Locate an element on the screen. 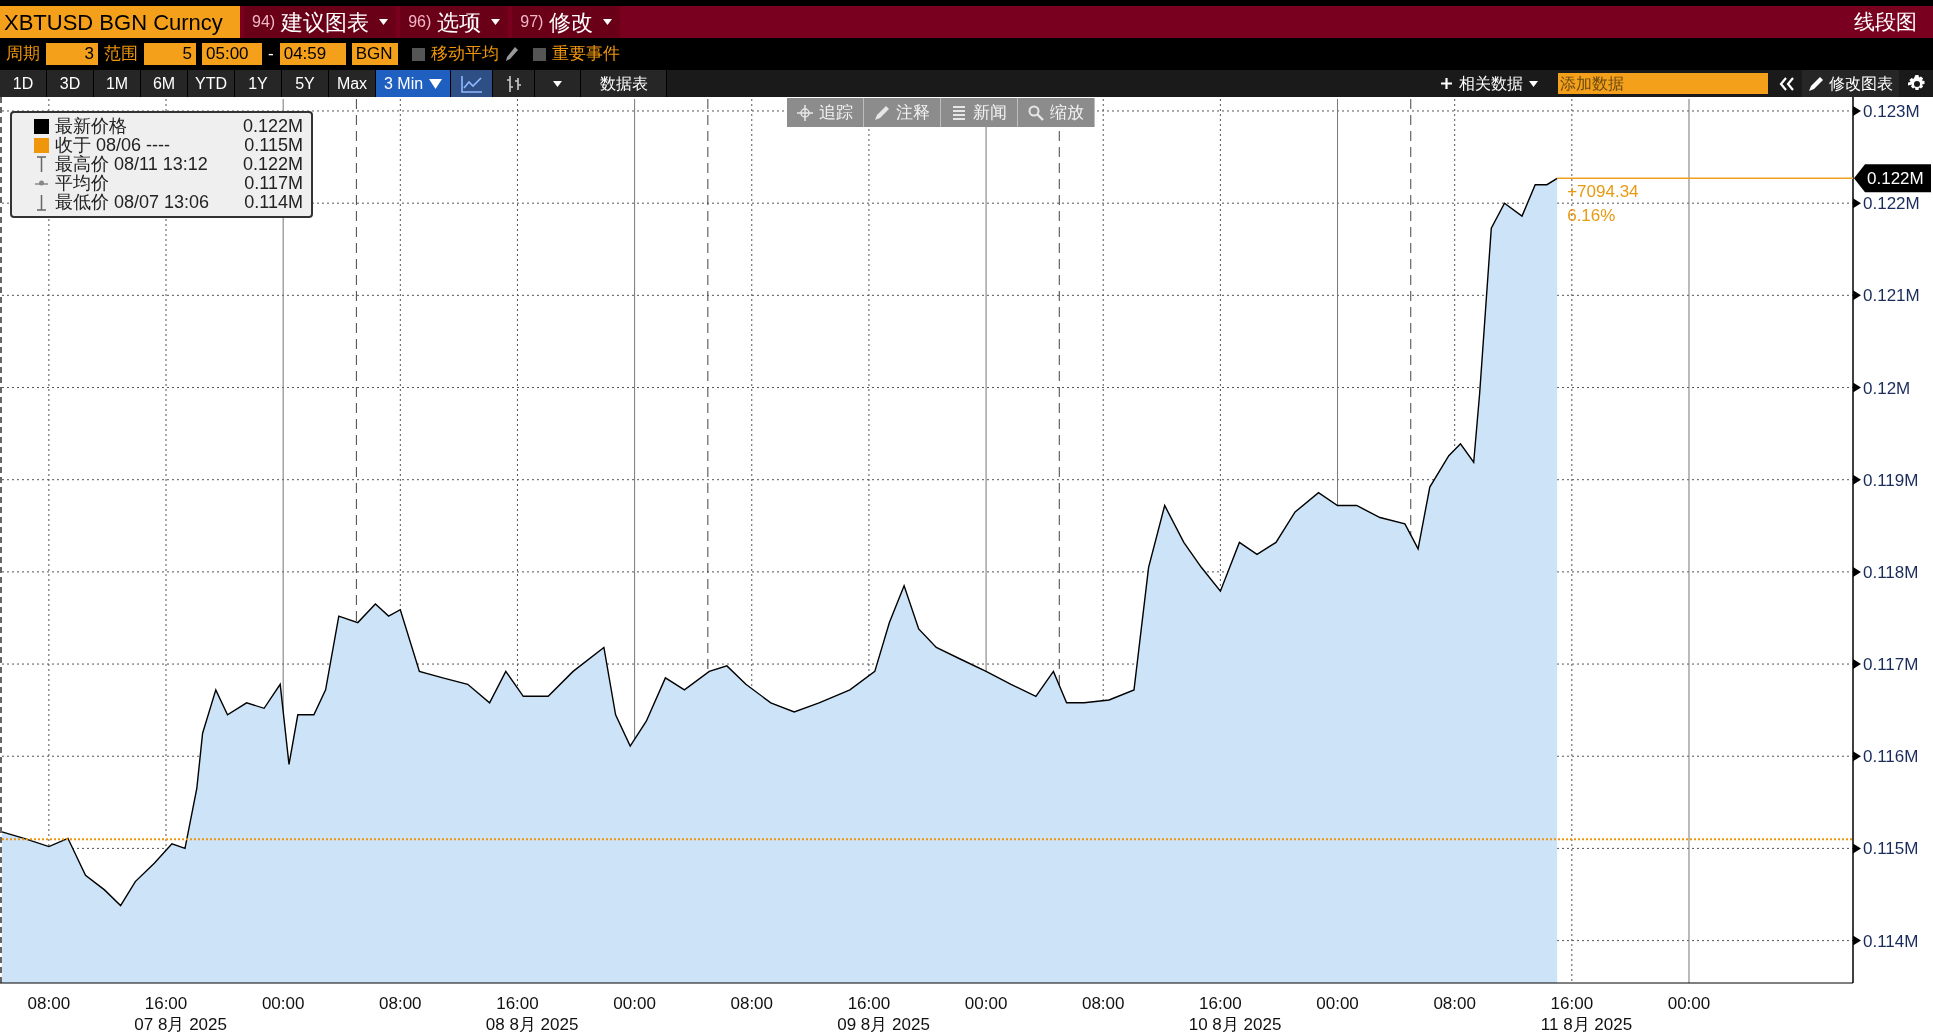 The image size is (1933, 1032). low-marker-icon is located at coordinates (41, 202).